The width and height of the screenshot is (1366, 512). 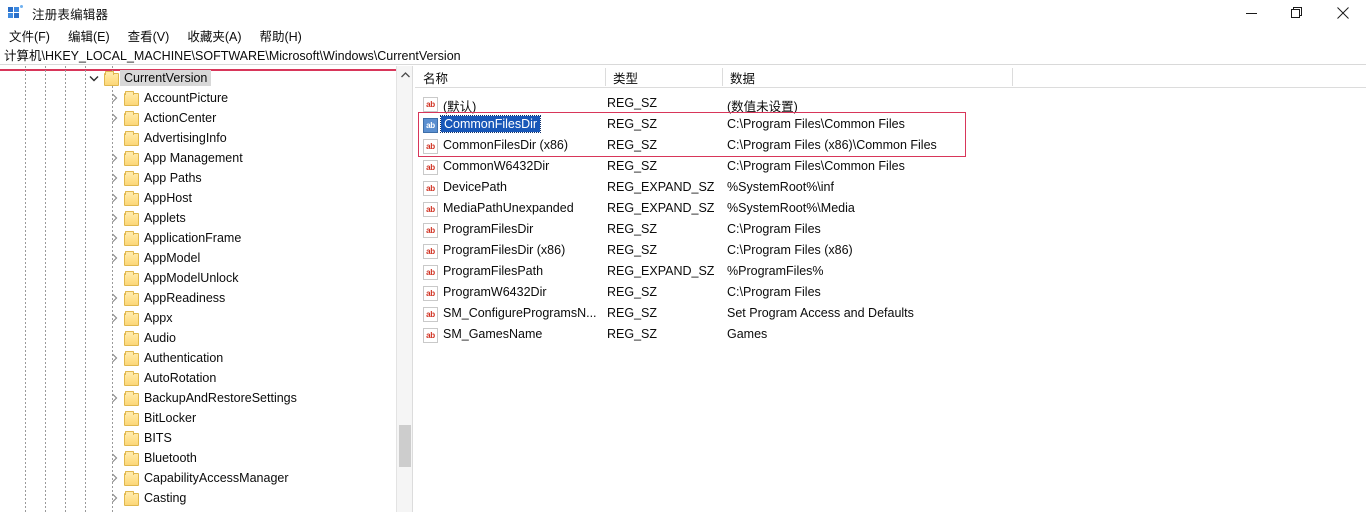 I want to click on value-name-cell: CommonFilesDir (x86), so click(x=506, y=145).